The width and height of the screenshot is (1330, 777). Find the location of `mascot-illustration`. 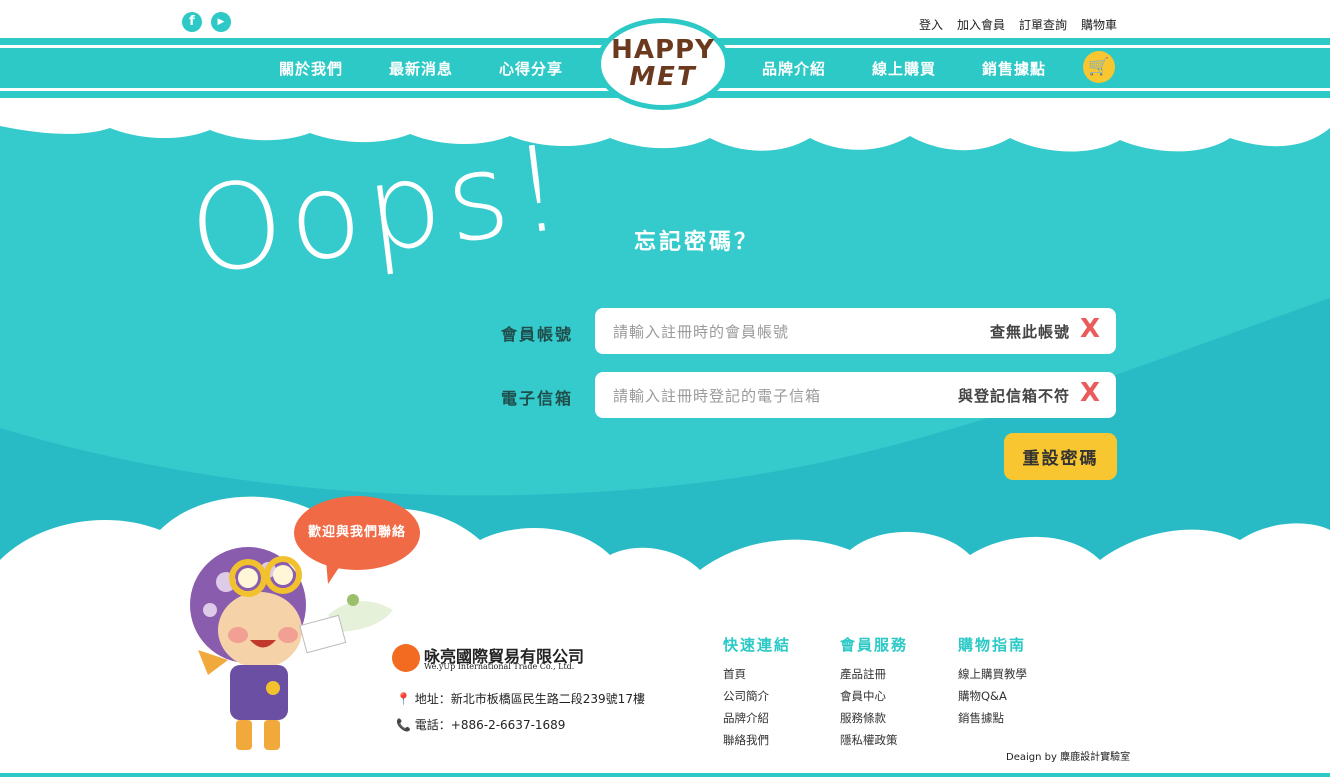

mascot-illustration is located at coordinates (291, 648).